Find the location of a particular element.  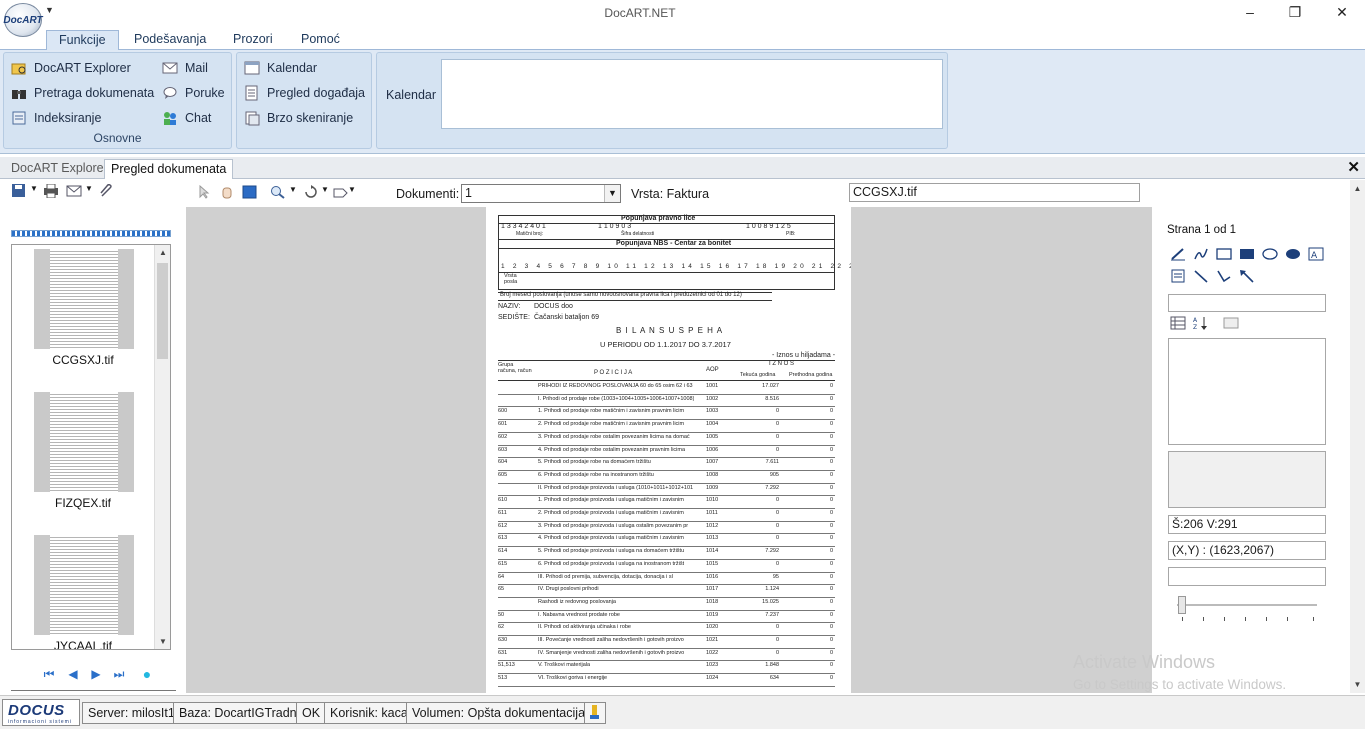

mail-icon is located at coordinates (170, 68).